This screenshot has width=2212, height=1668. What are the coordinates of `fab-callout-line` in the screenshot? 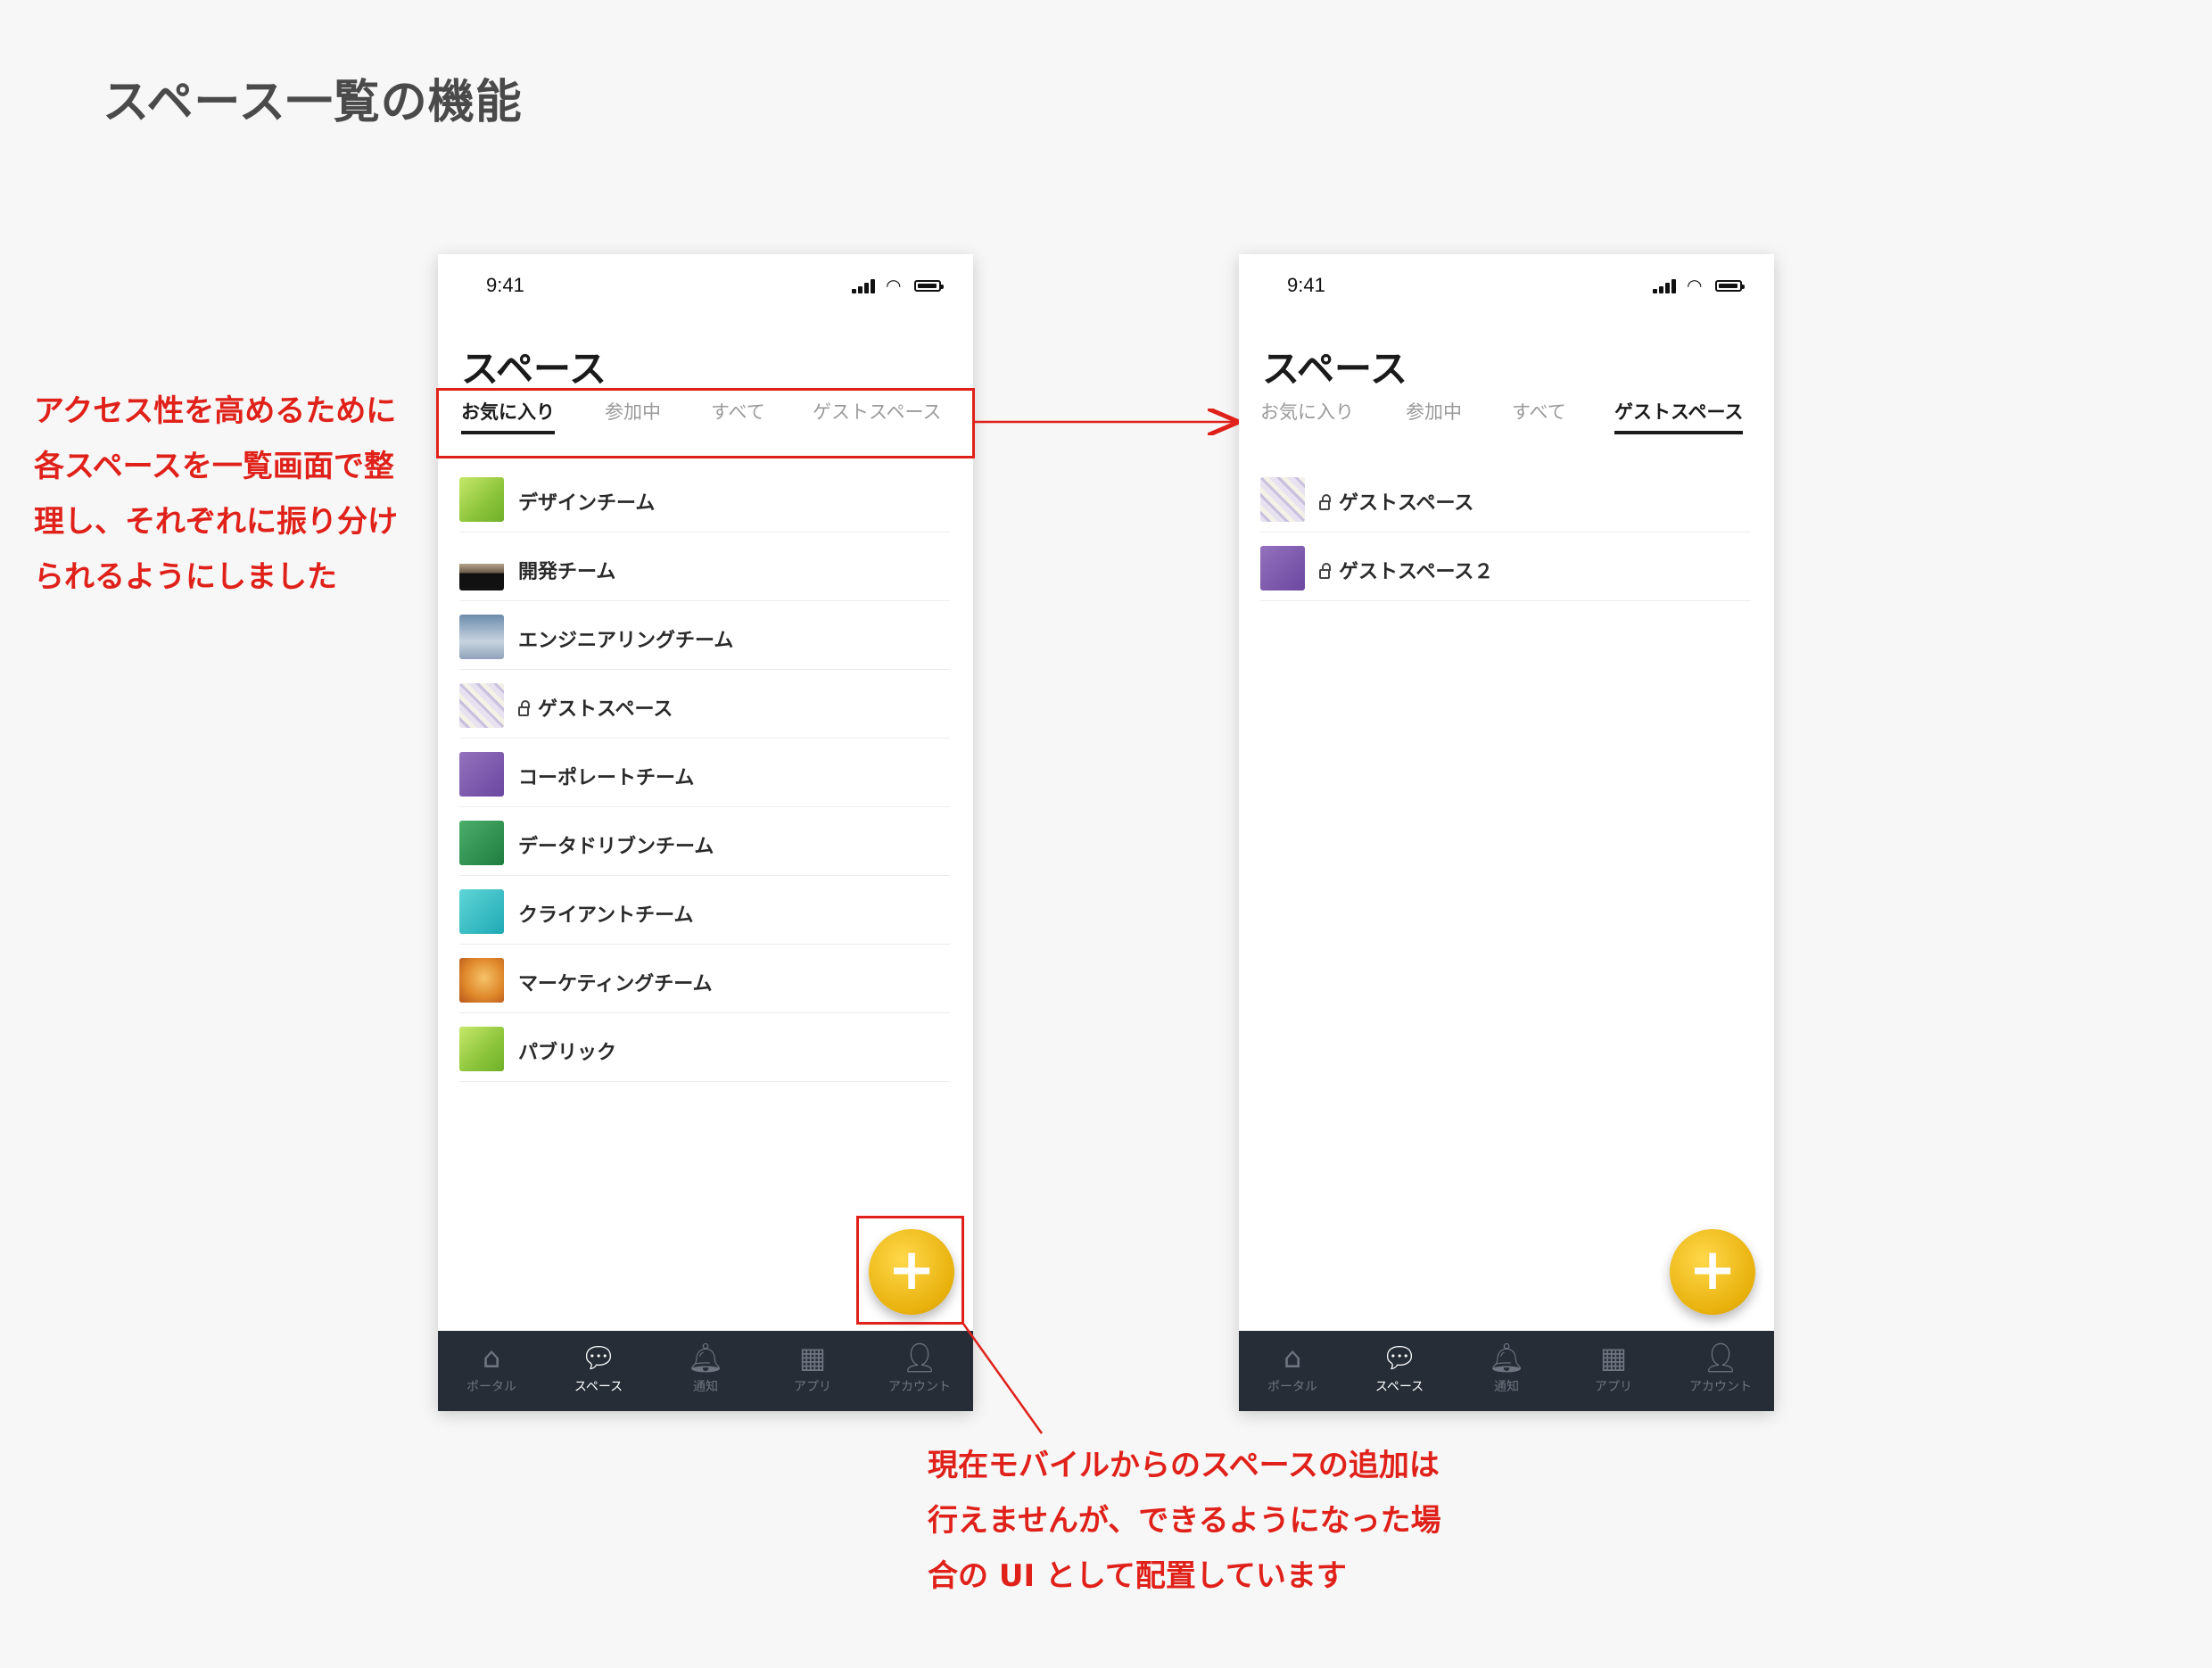 It's located at (1003, 1378).